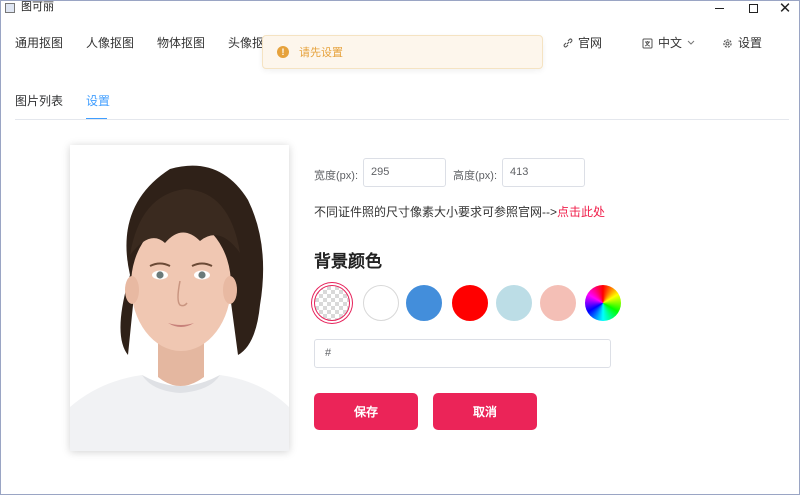  I want to click on height-label: 高度(px):, so click(475, 176).